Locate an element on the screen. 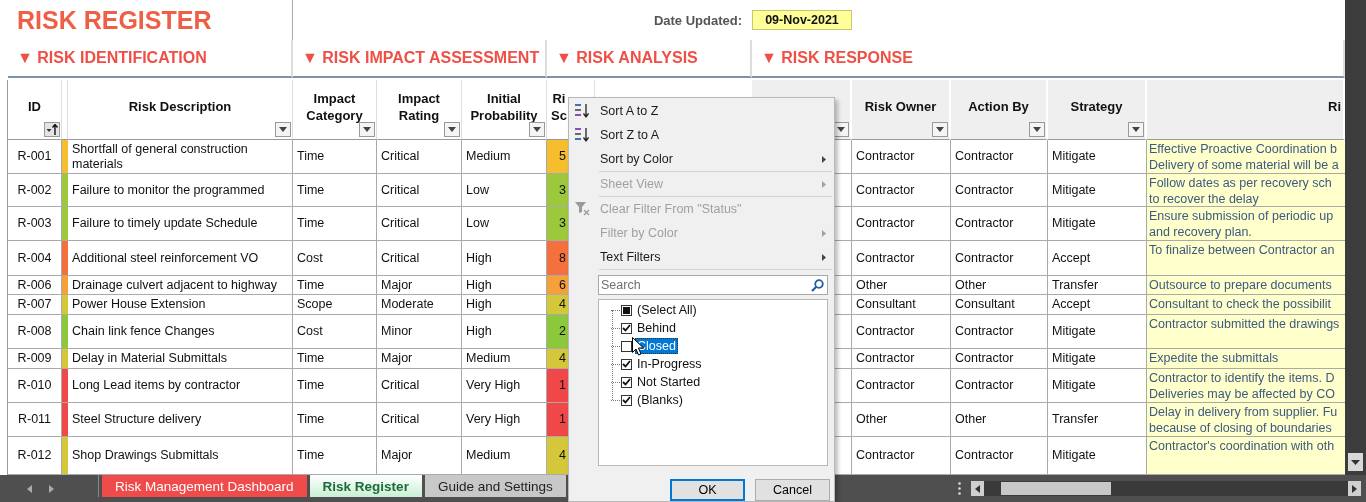 Image resolution: width=1366 pixels, height=502 pixels. date-label: Date Updated: is located at coordinates (697, 20).